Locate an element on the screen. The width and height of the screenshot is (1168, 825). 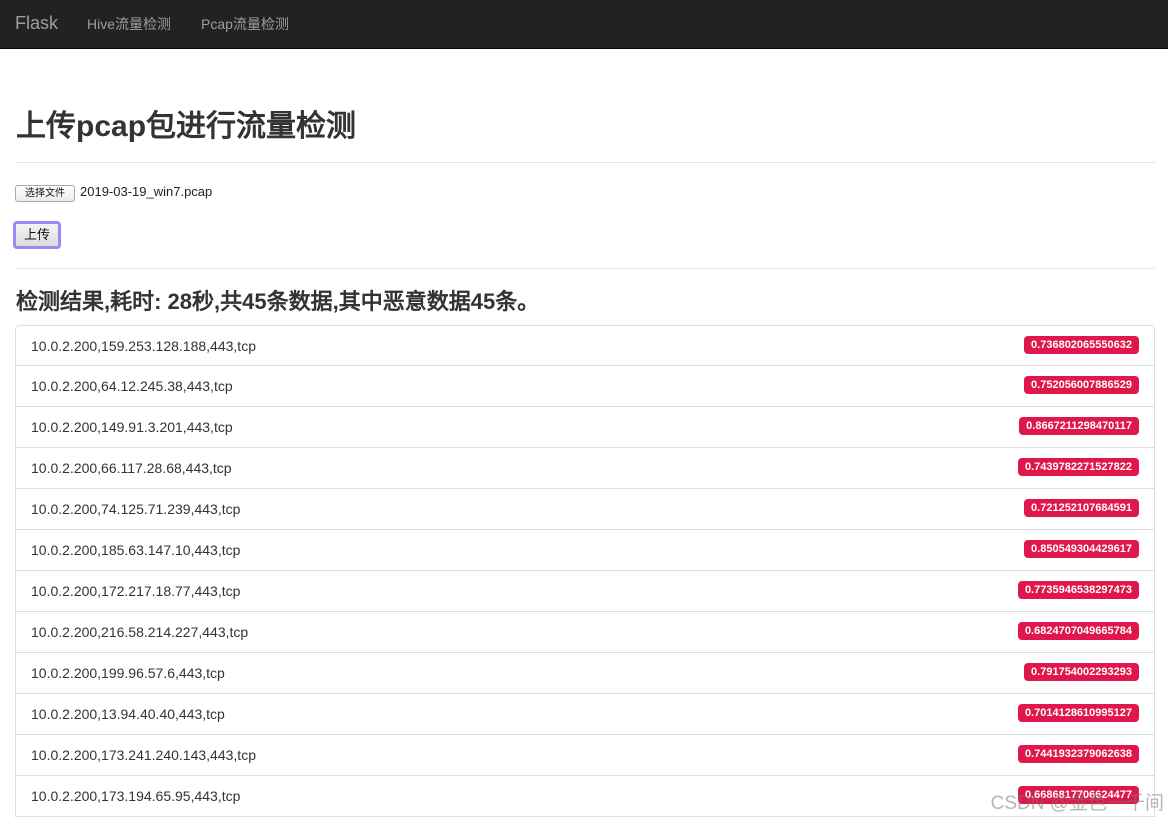
flow-text: 10.0.2.200,64.12.245.38,443,tcp is located at coordinates (132, 386).